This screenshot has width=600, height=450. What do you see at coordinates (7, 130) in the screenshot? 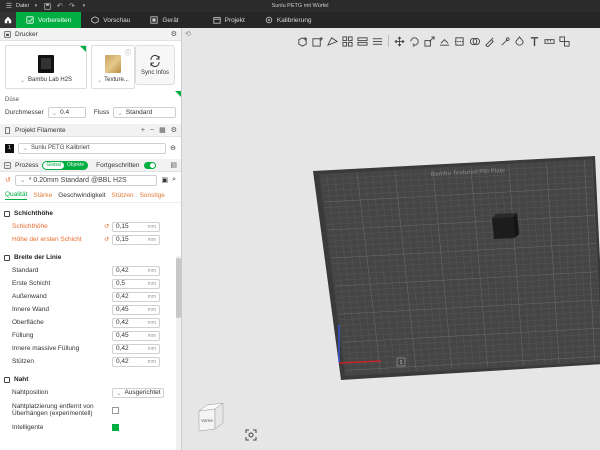
I see `filament-icon` at bounding box center [7, 130].